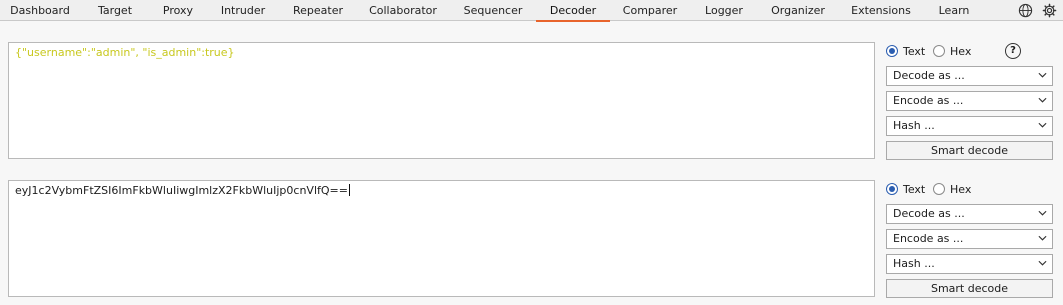 Image resolution: width=1063 pixels, height=305 pixels. What do you see at coordinates (125, 52) in the screenshot?
I see `input-text: {"username":"admin", "is_admin":true}` at bounding box center [125, 52].